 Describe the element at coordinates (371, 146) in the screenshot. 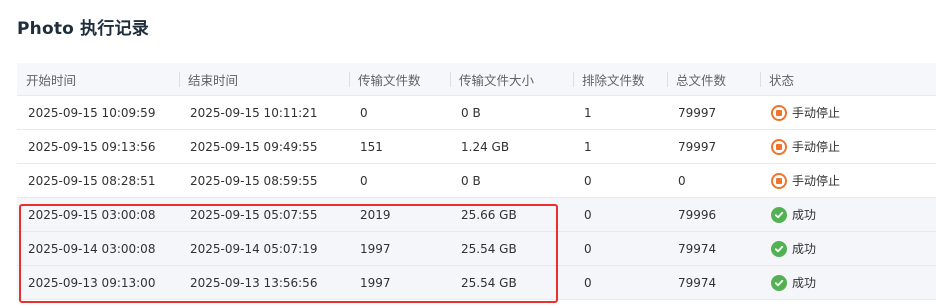

I see `transferred-files-cell: 151` at that location.